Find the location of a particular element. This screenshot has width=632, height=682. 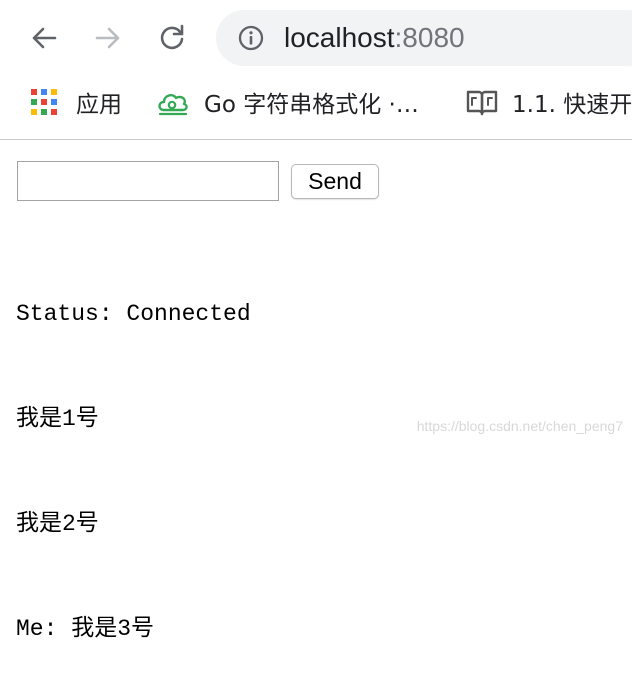

message-line: 我是1号 is located at coordinates (57, 419).